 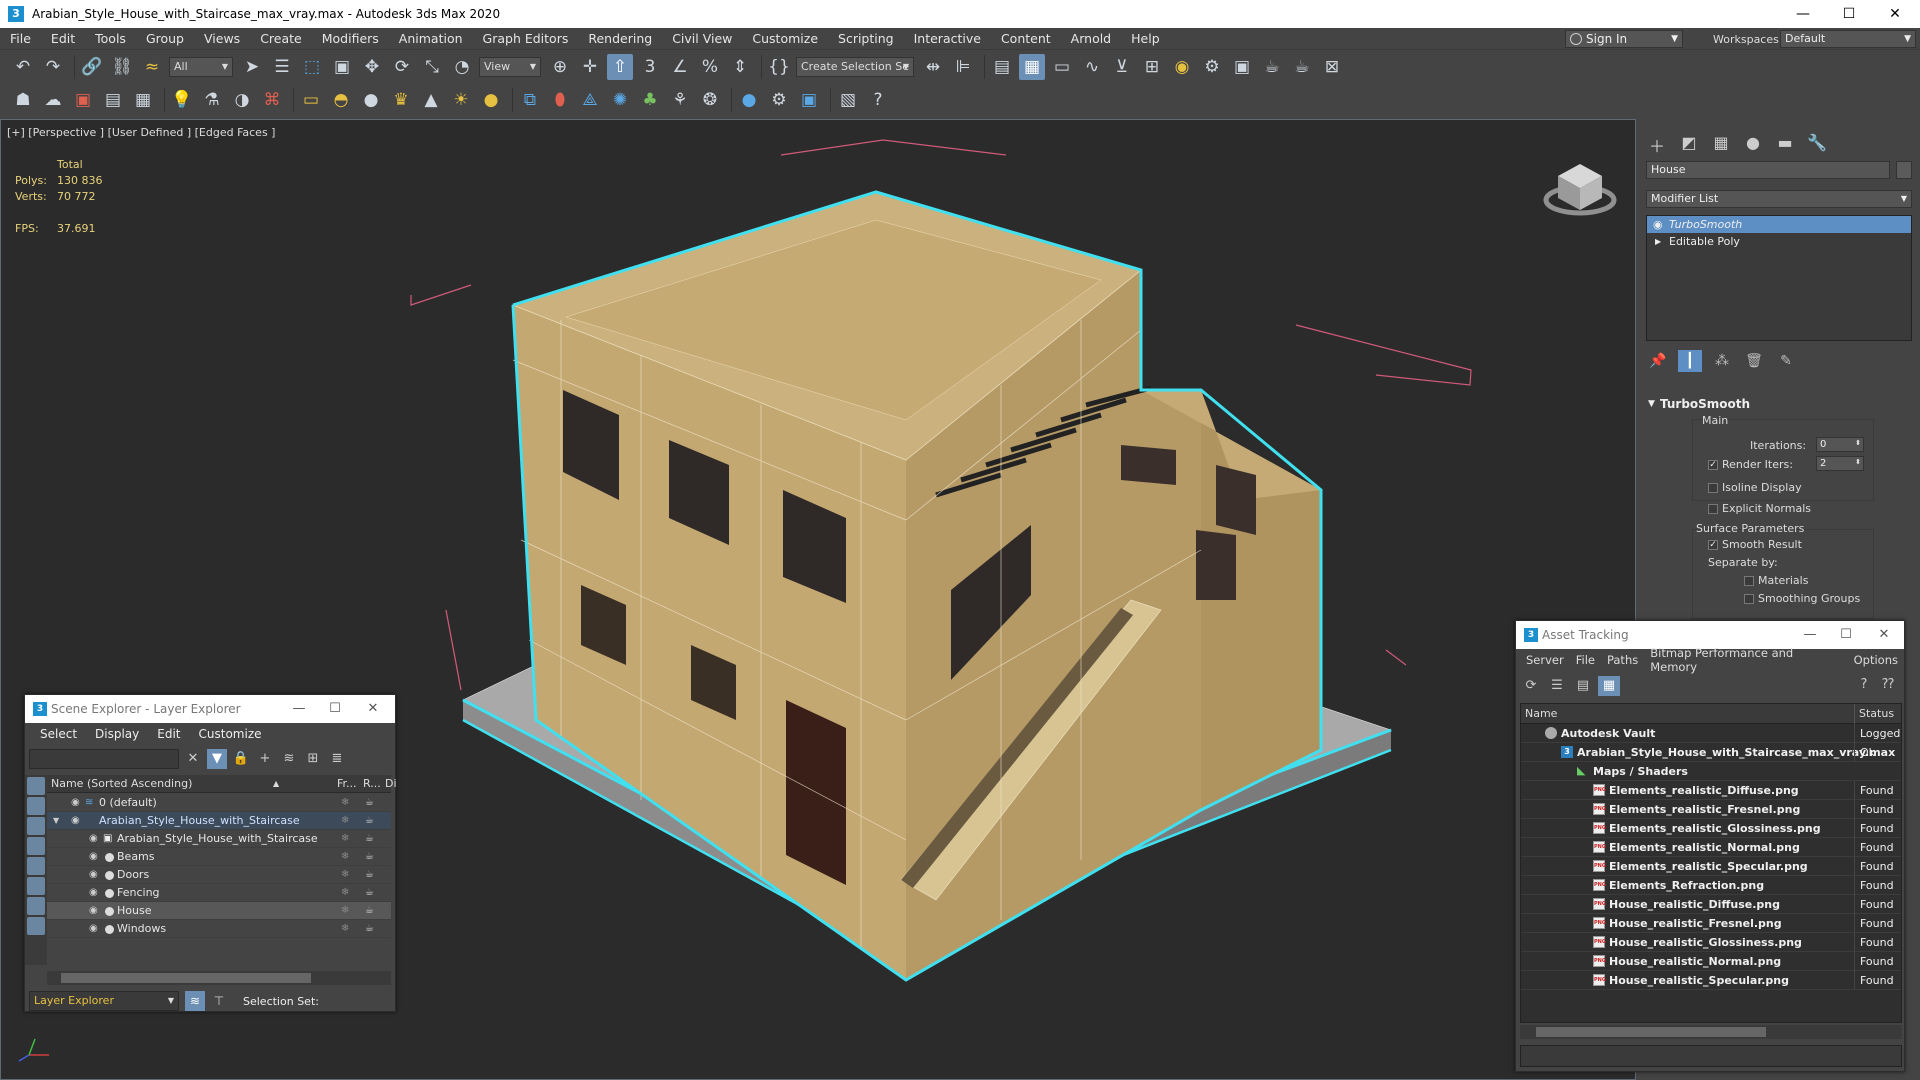 What do you see at coordinates (58, 734) in the screenshot?
I see `se-menu-select: Select` at bounding box center [58, 734].